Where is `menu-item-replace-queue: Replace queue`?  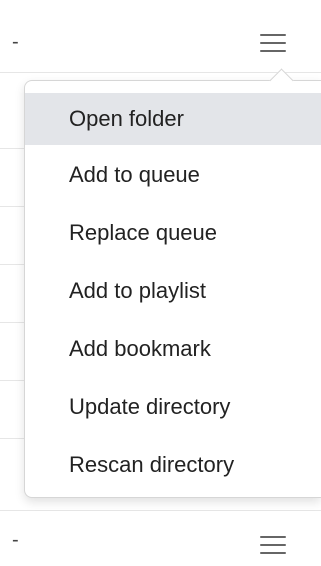 menu-item-replace-queue: Replace queue is located at coordinates (173, 233).